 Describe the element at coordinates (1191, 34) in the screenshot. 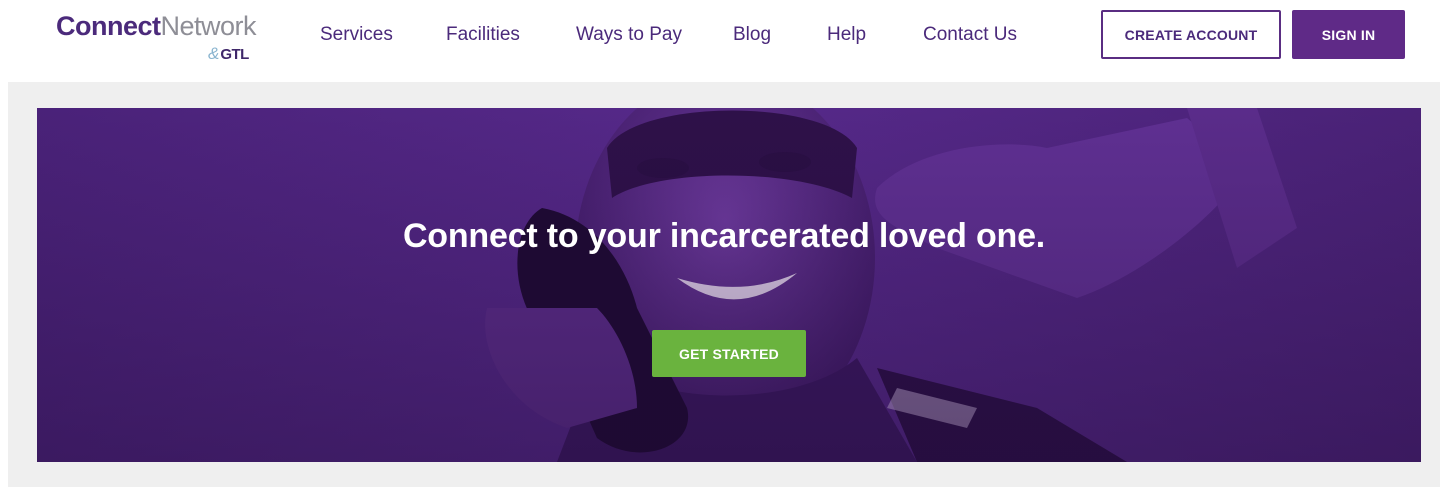

I see `create-account-button: CREATE ACCOUNT` at that location.